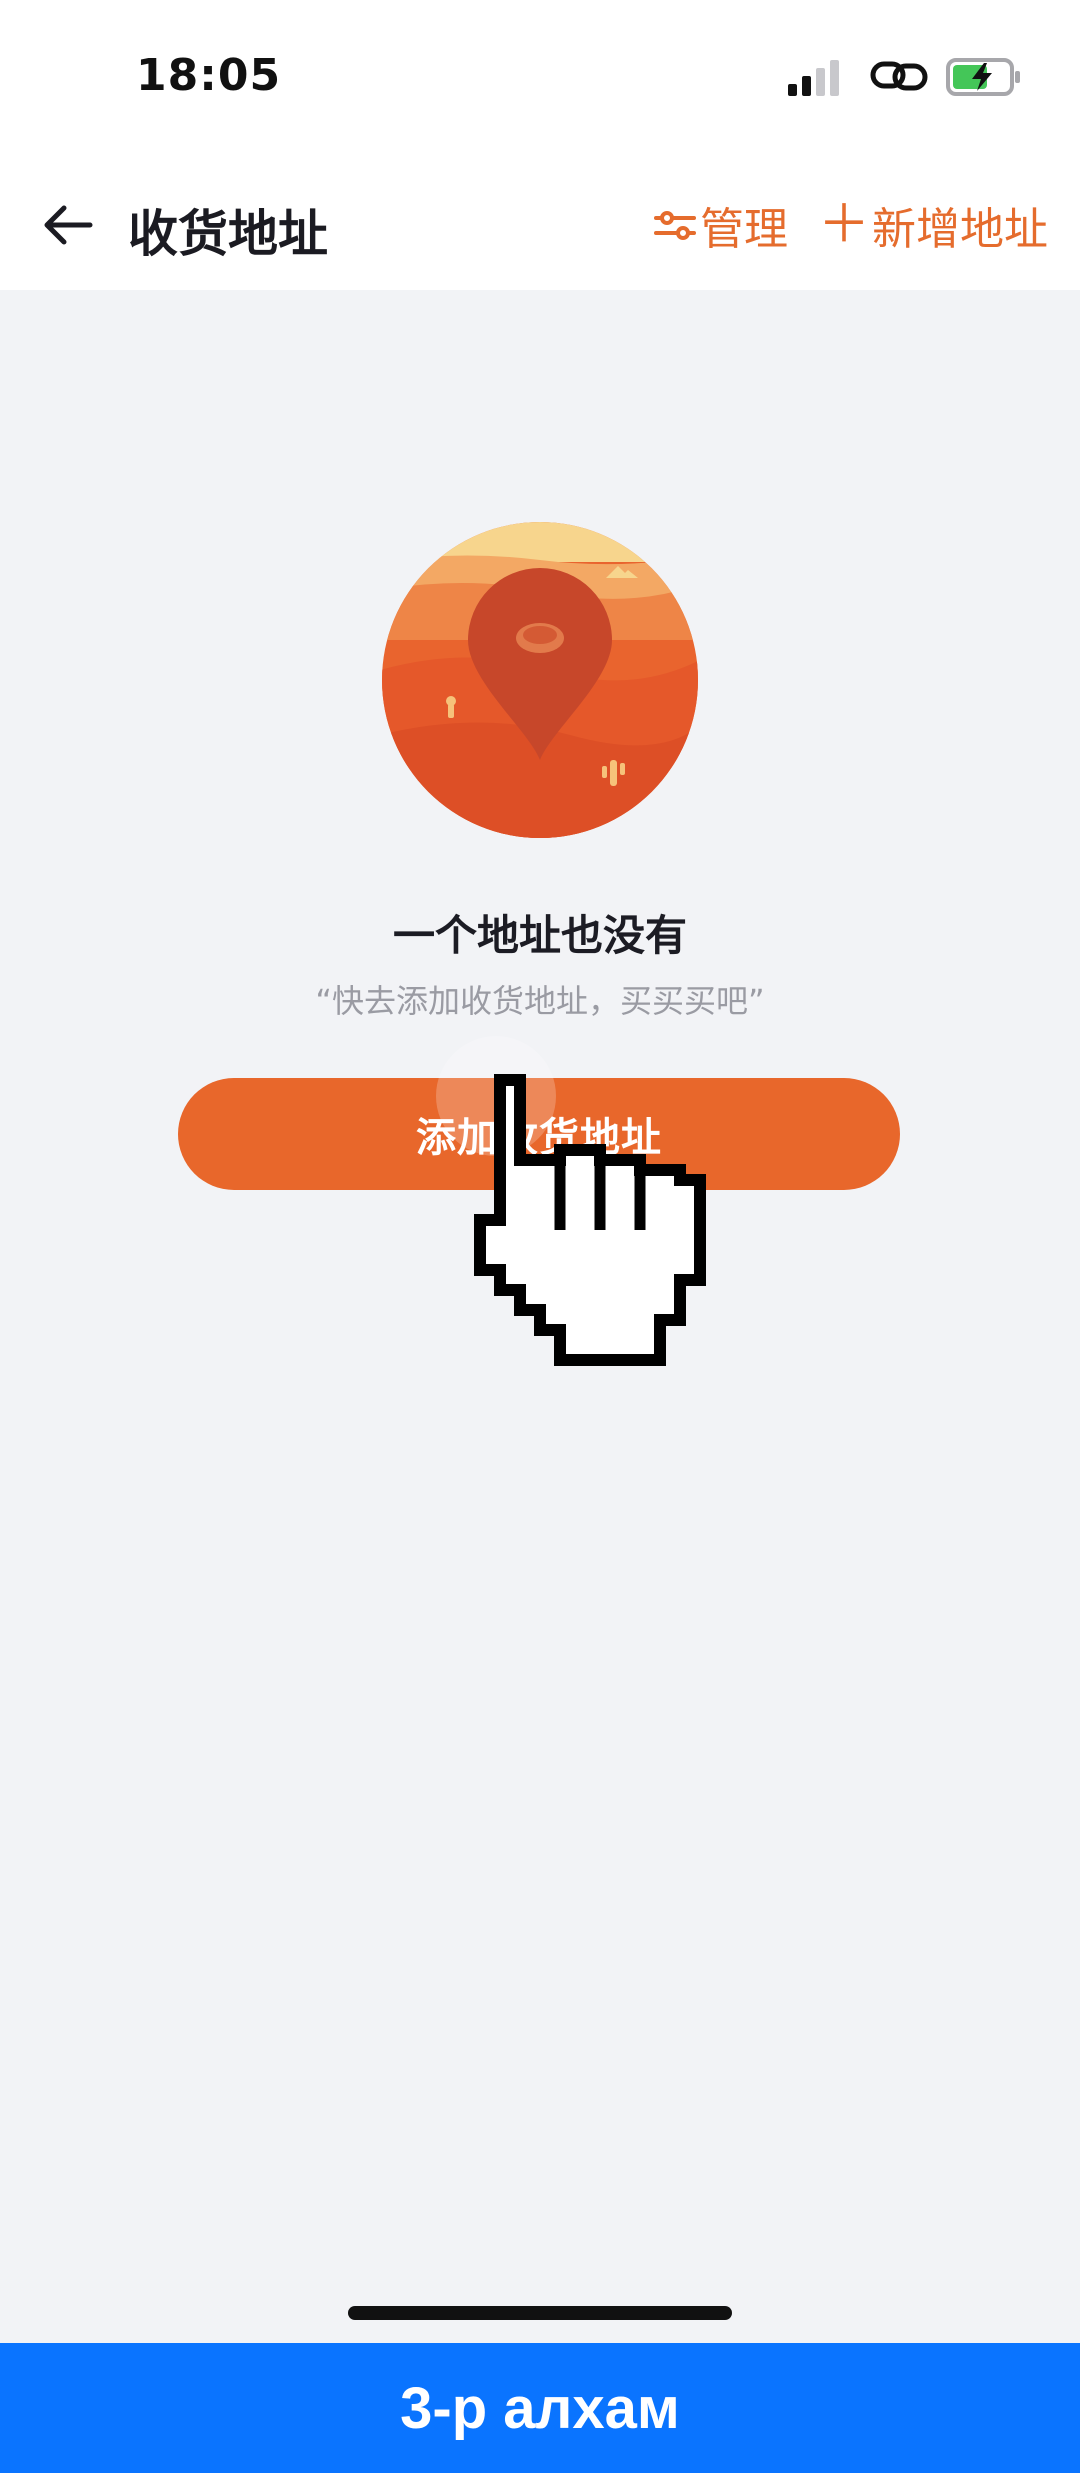 This screenshot has width=1080, height=2473. I want to click on status-bar: 18:05, so click(540, 75).